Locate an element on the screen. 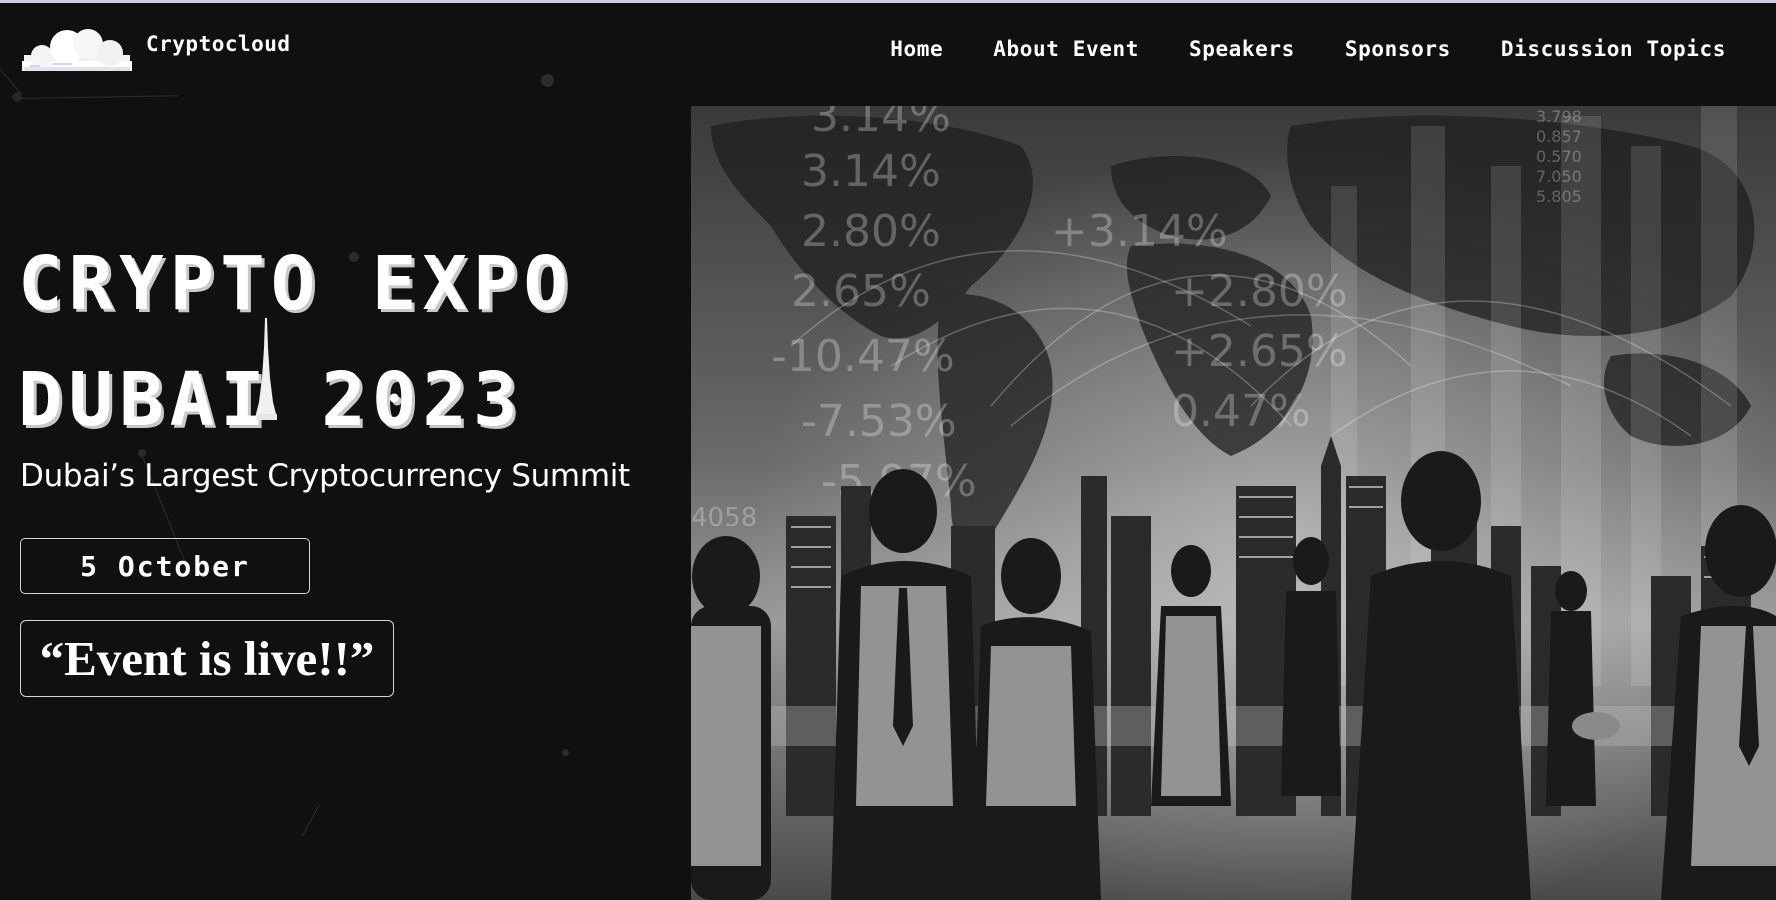  overlay-number: 4058 is located at coordinates (724, 518).